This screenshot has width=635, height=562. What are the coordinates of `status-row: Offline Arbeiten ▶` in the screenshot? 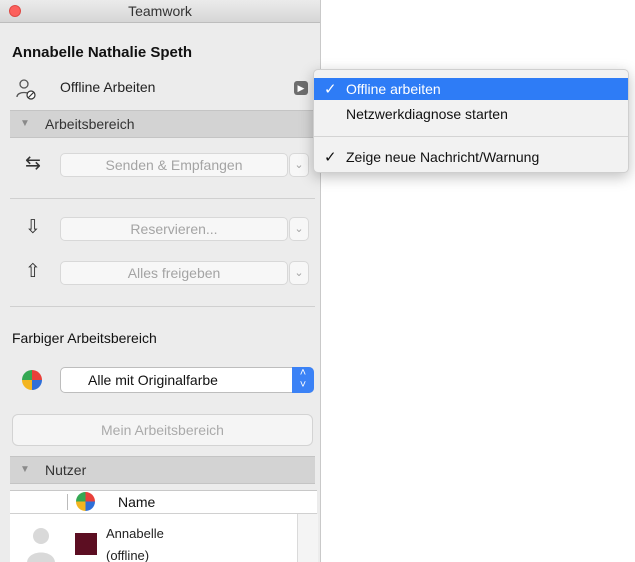 It's located at (160, 89).